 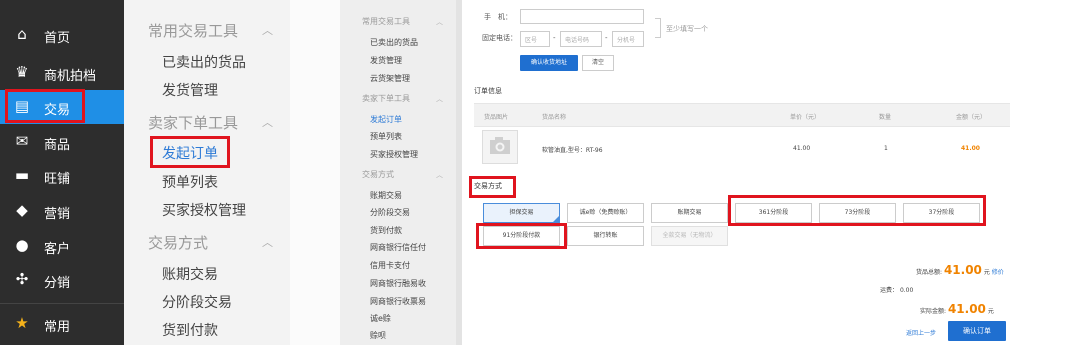 What do you see at coordinates (658, 28) in the screenshot?
I see `bracket` at bounding box center [658, 28].